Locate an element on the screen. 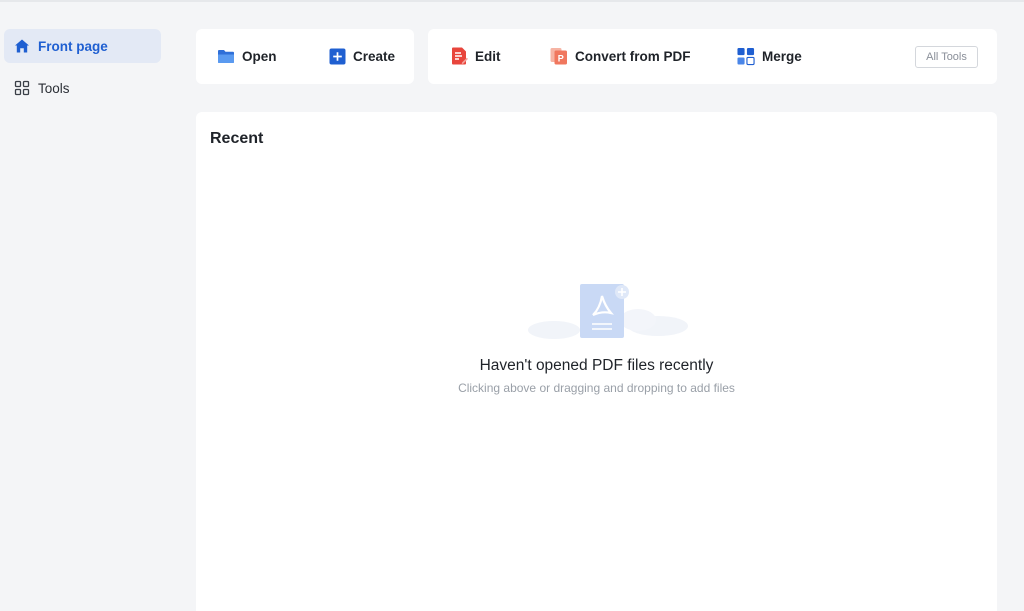 The width and height of the screenshot is (1024, 611). all-tools-button: All Tools is located at coordinates (946, 57).